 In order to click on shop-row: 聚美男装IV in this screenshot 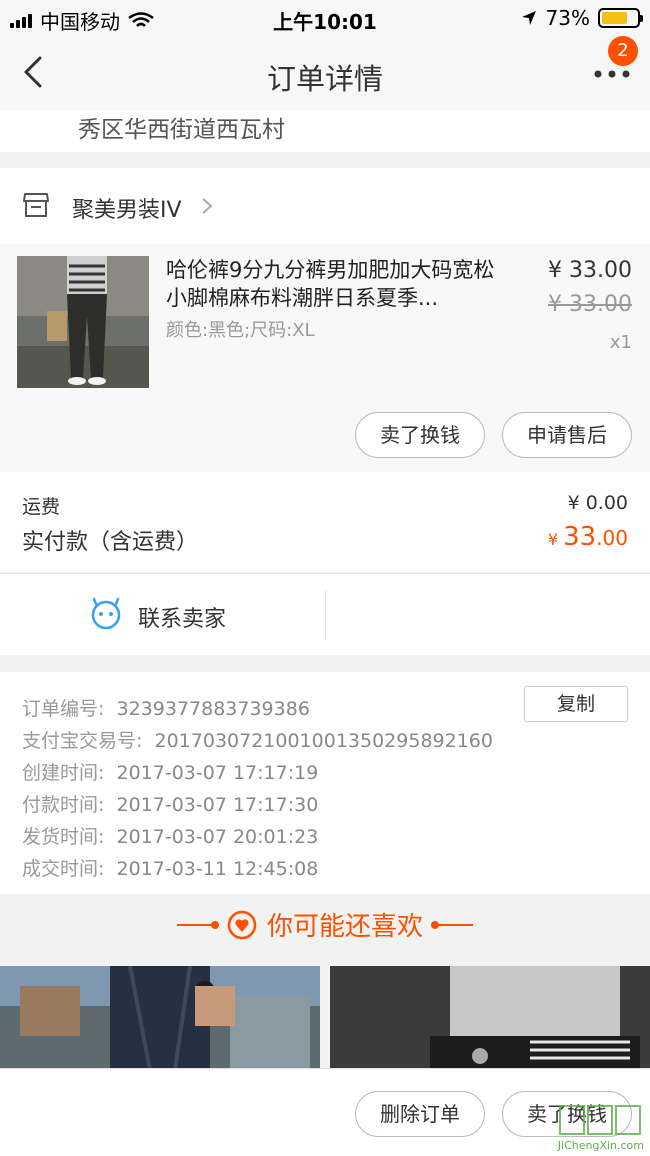, I will do `click(325, 206)`.